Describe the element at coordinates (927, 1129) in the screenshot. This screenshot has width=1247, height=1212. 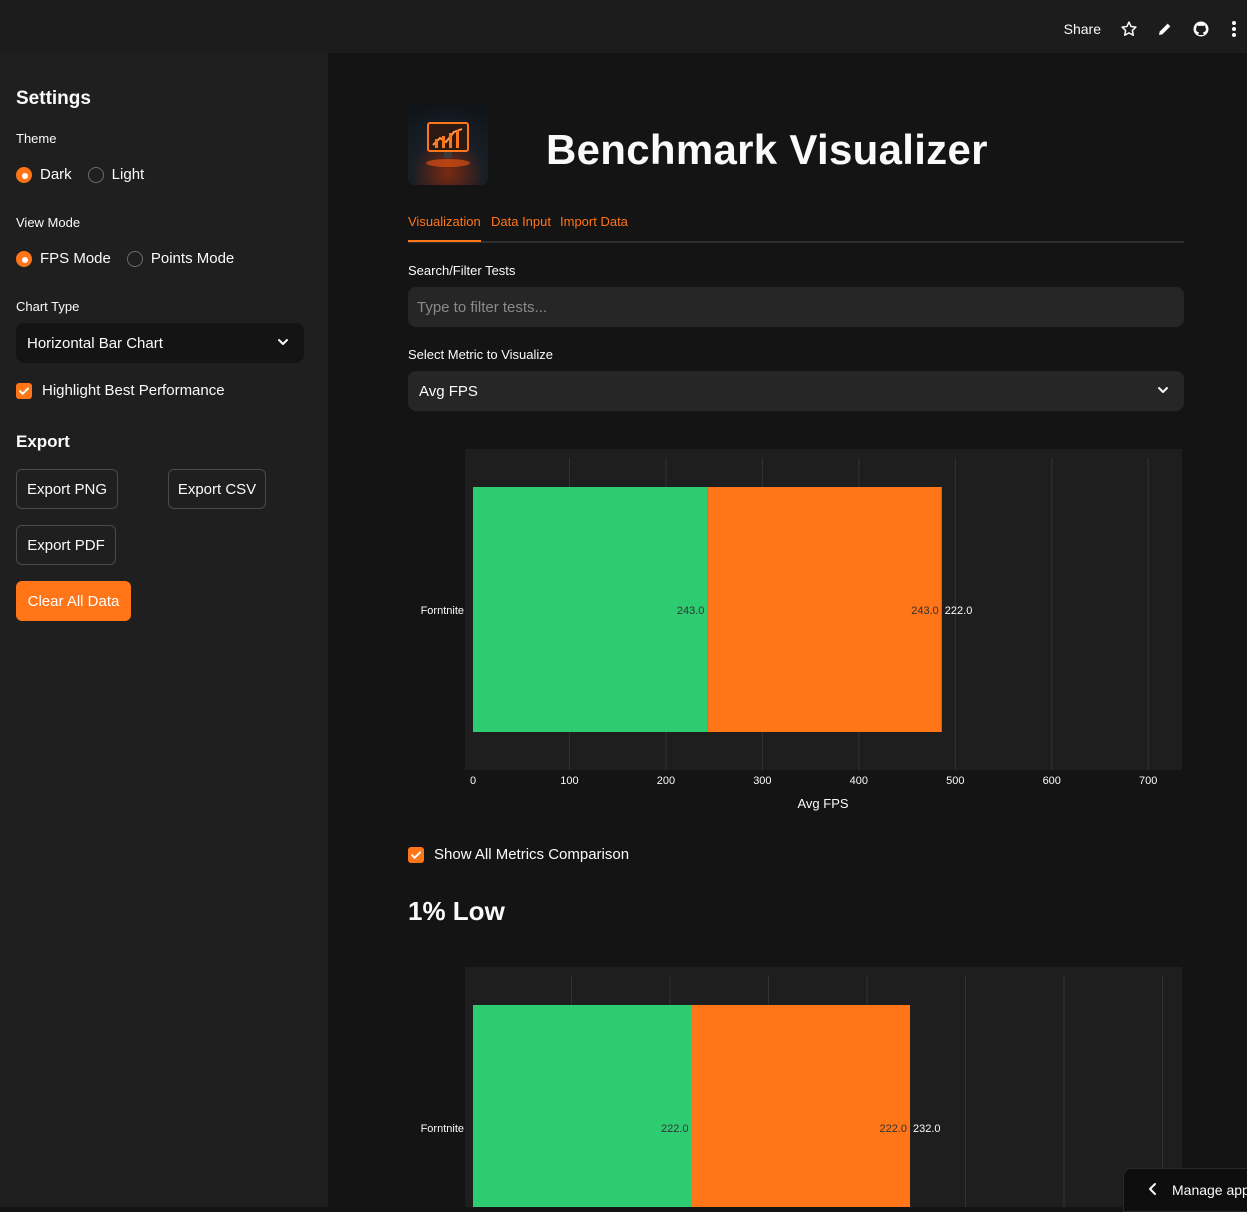
I see `bar-value-label: 232.0` at that location.